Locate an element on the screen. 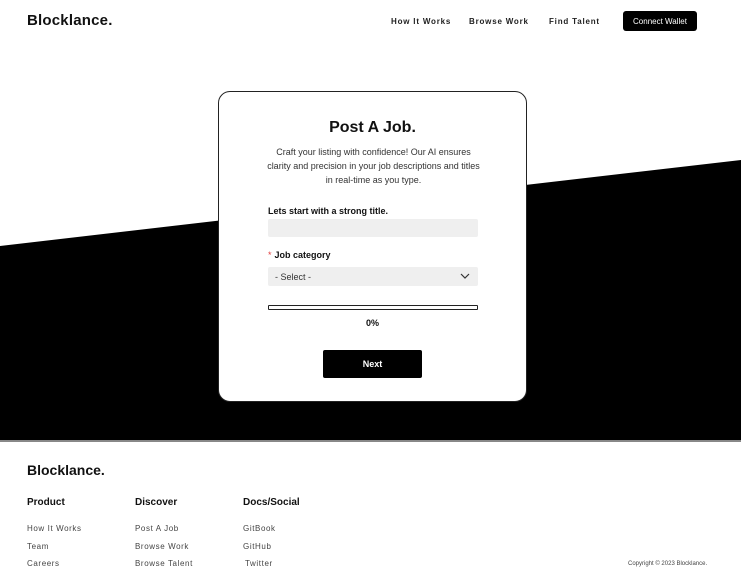 This screenshot has width=741, height=573. job-category-label: Job category is located at coordinates (302, 255).